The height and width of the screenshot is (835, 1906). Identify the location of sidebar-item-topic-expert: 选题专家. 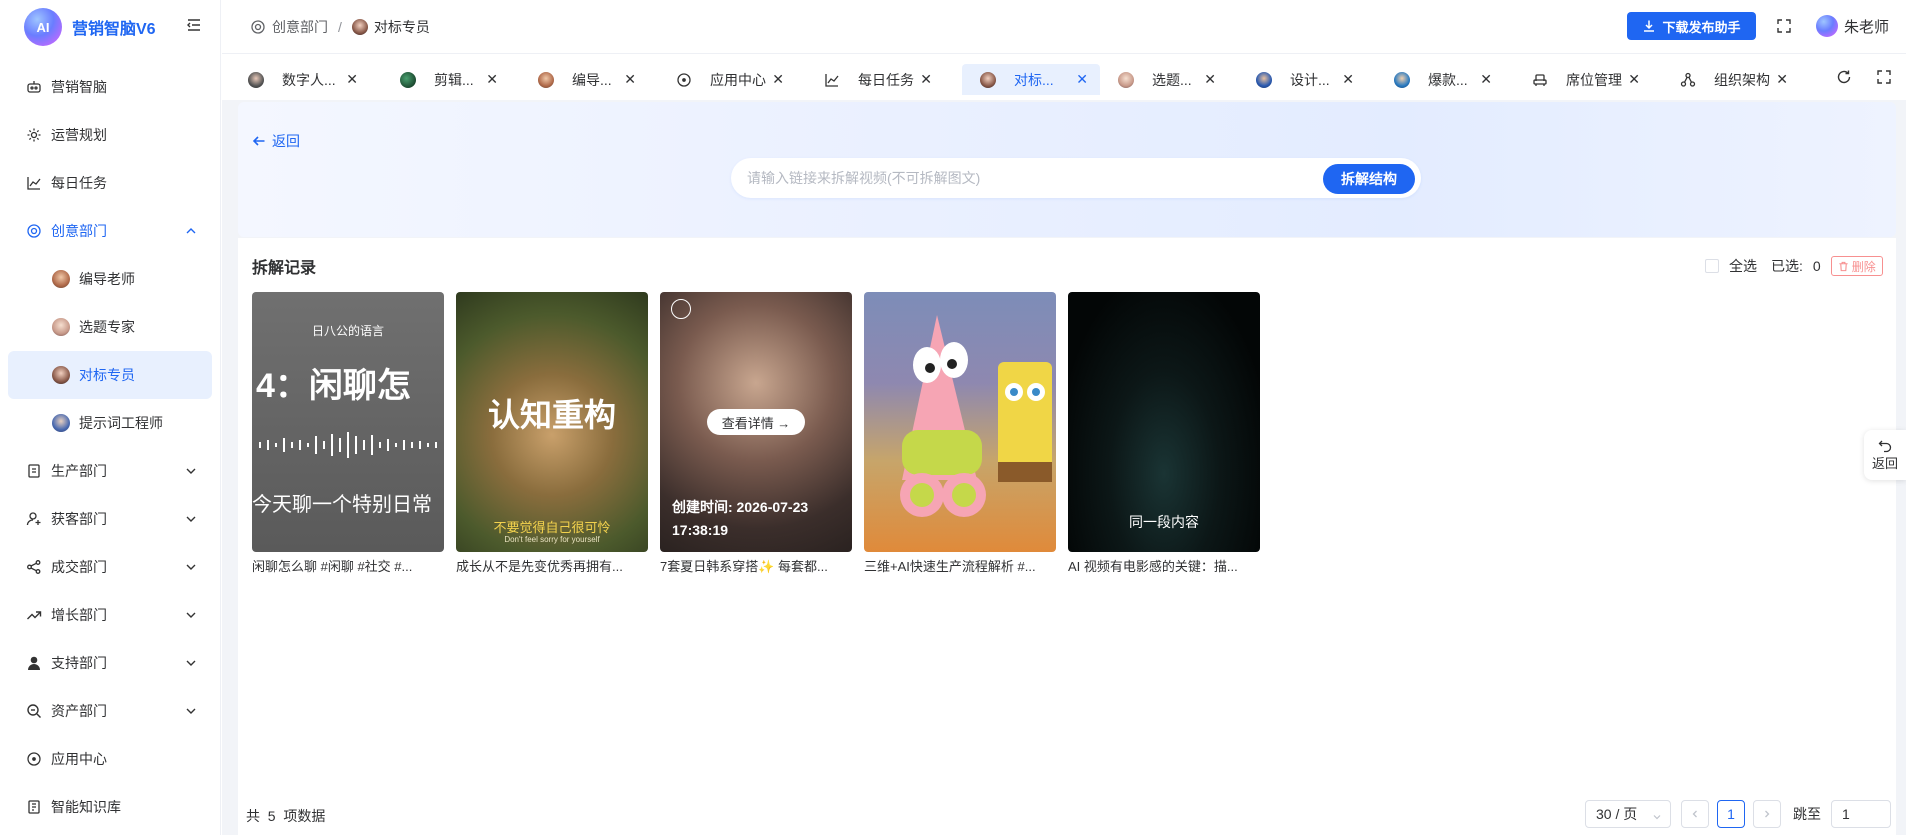
(110, 327).